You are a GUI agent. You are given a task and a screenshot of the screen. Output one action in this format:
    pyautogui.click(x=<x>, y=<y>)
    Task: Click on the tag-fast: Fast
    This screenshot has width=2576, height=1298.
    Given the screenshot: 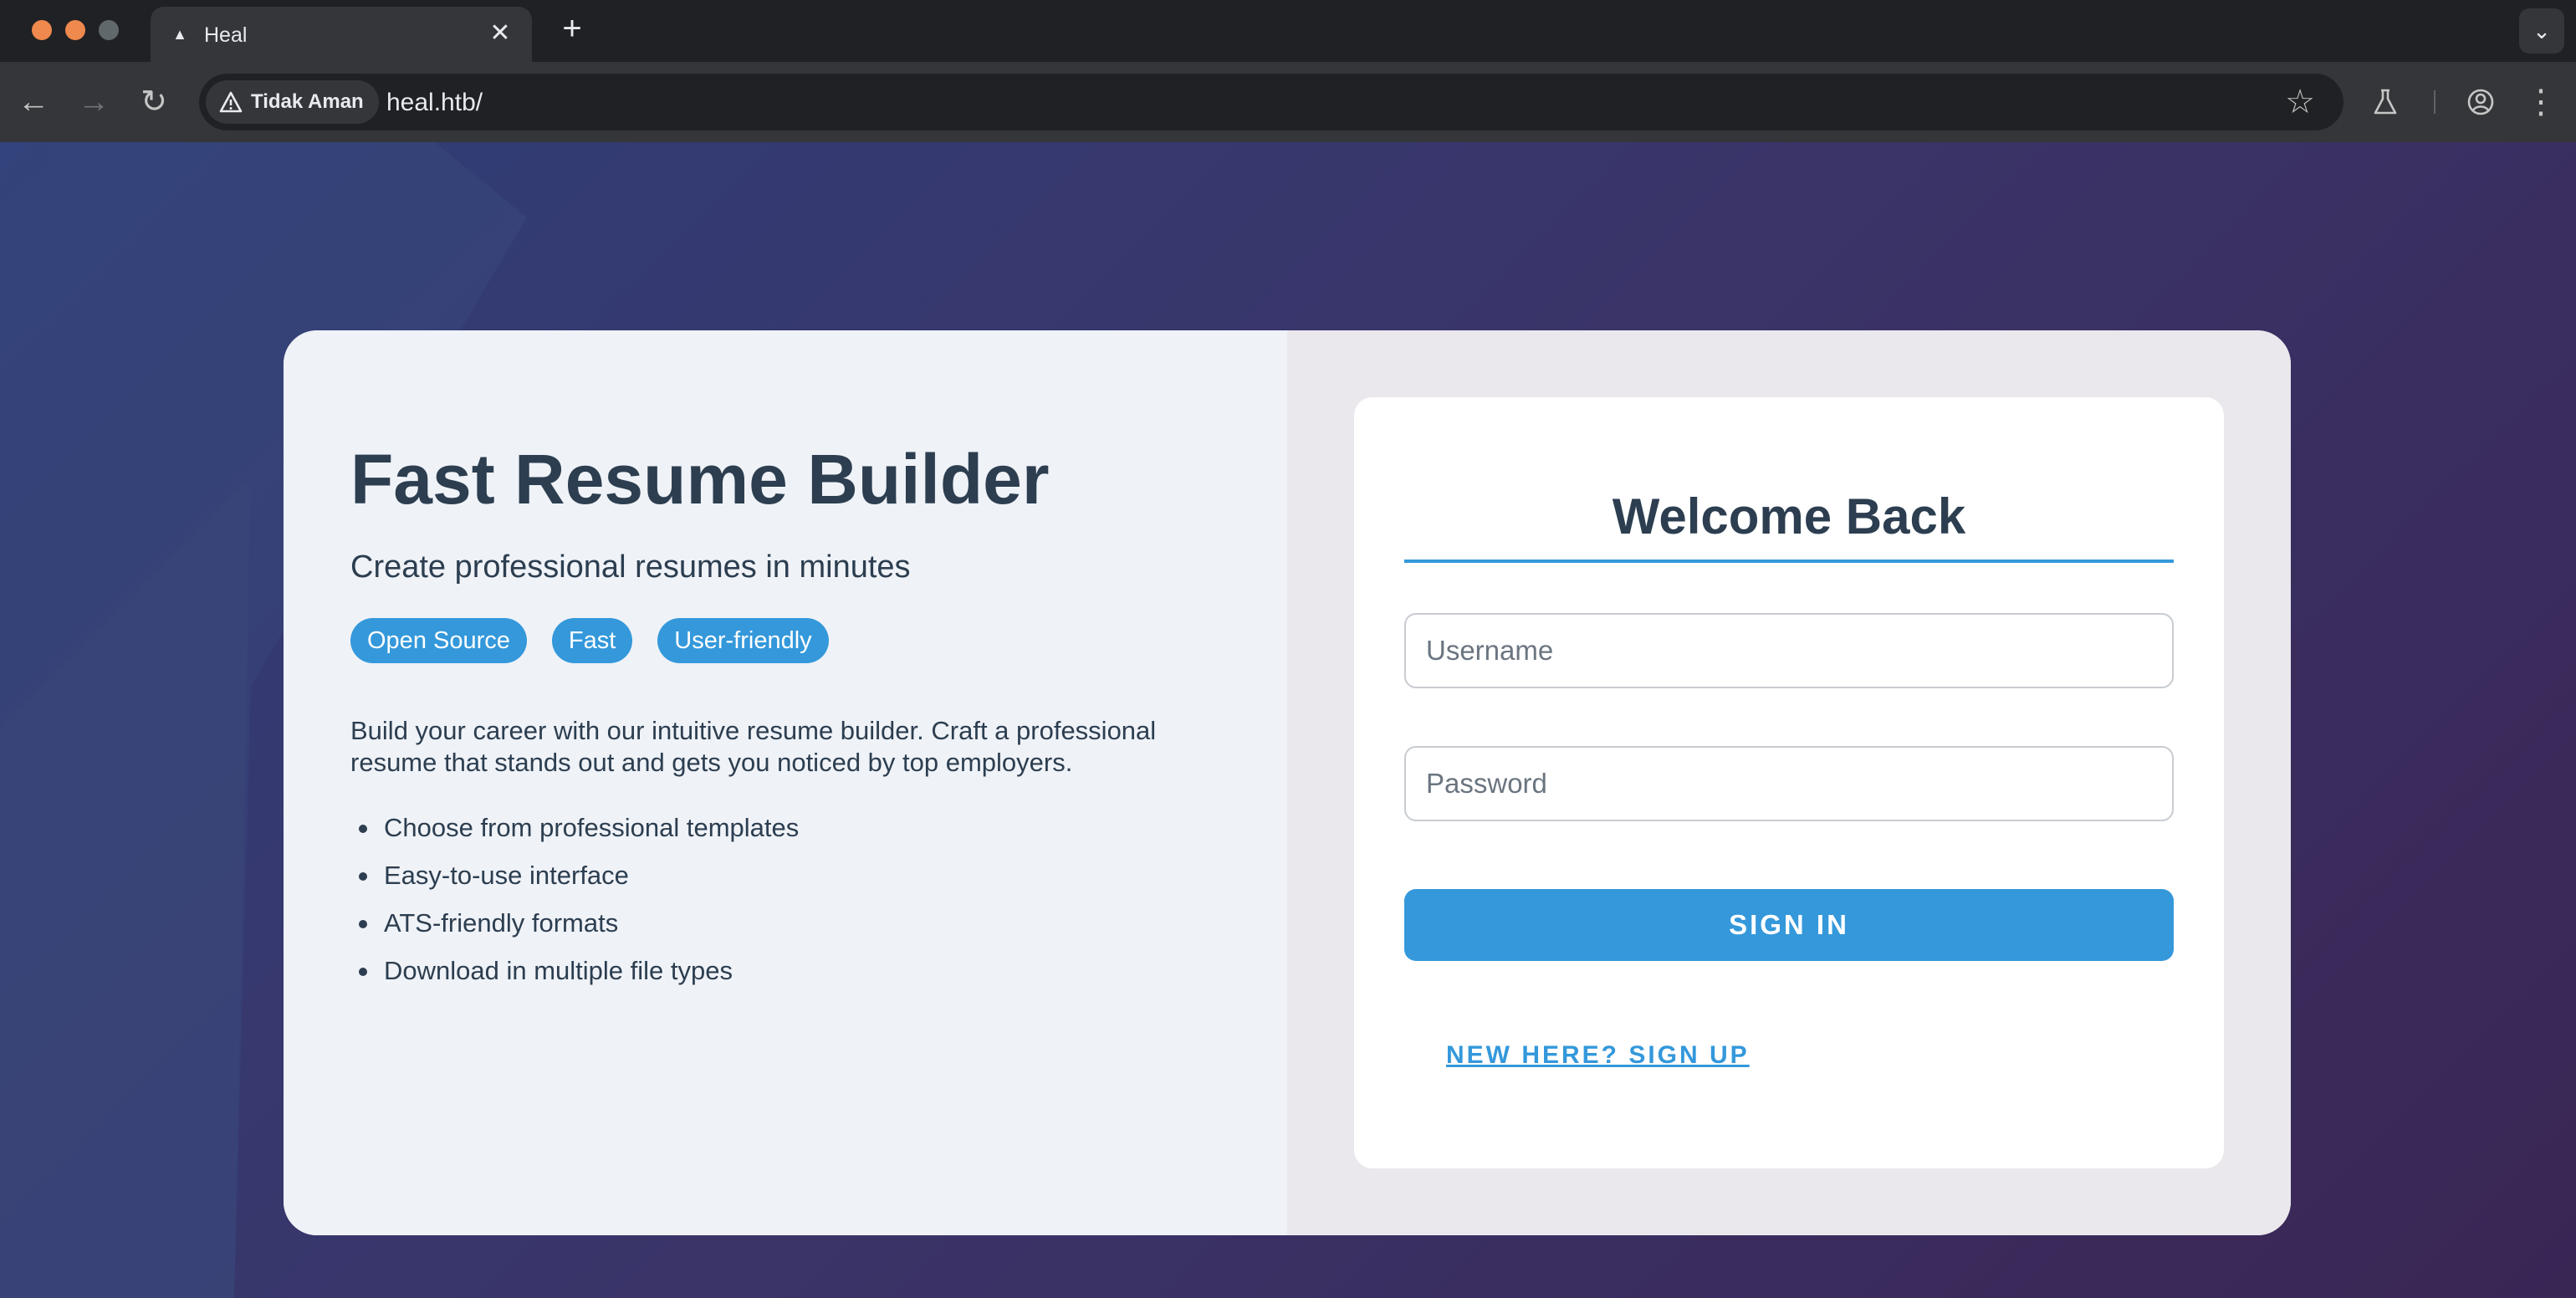 What is the action you would take?
    pyautogui.click(x=592, y=640)
    